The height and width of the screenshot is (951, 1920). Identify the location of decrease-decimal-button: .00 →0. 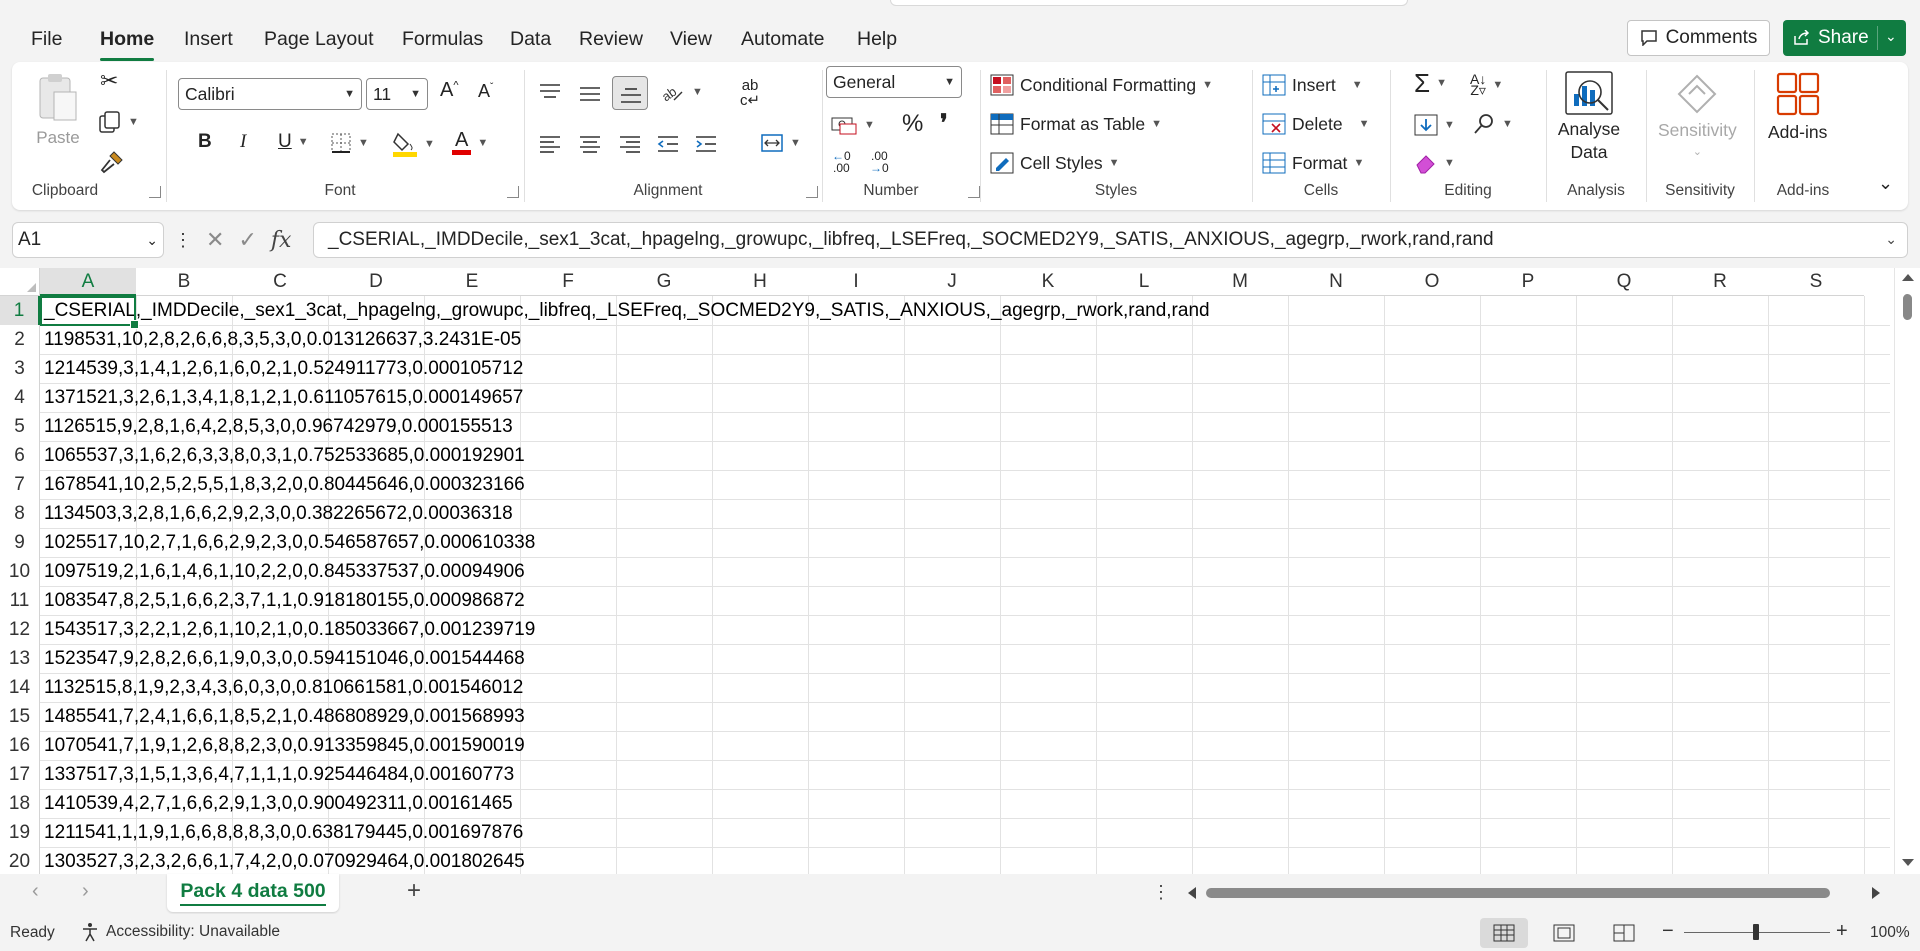
(879, 162).